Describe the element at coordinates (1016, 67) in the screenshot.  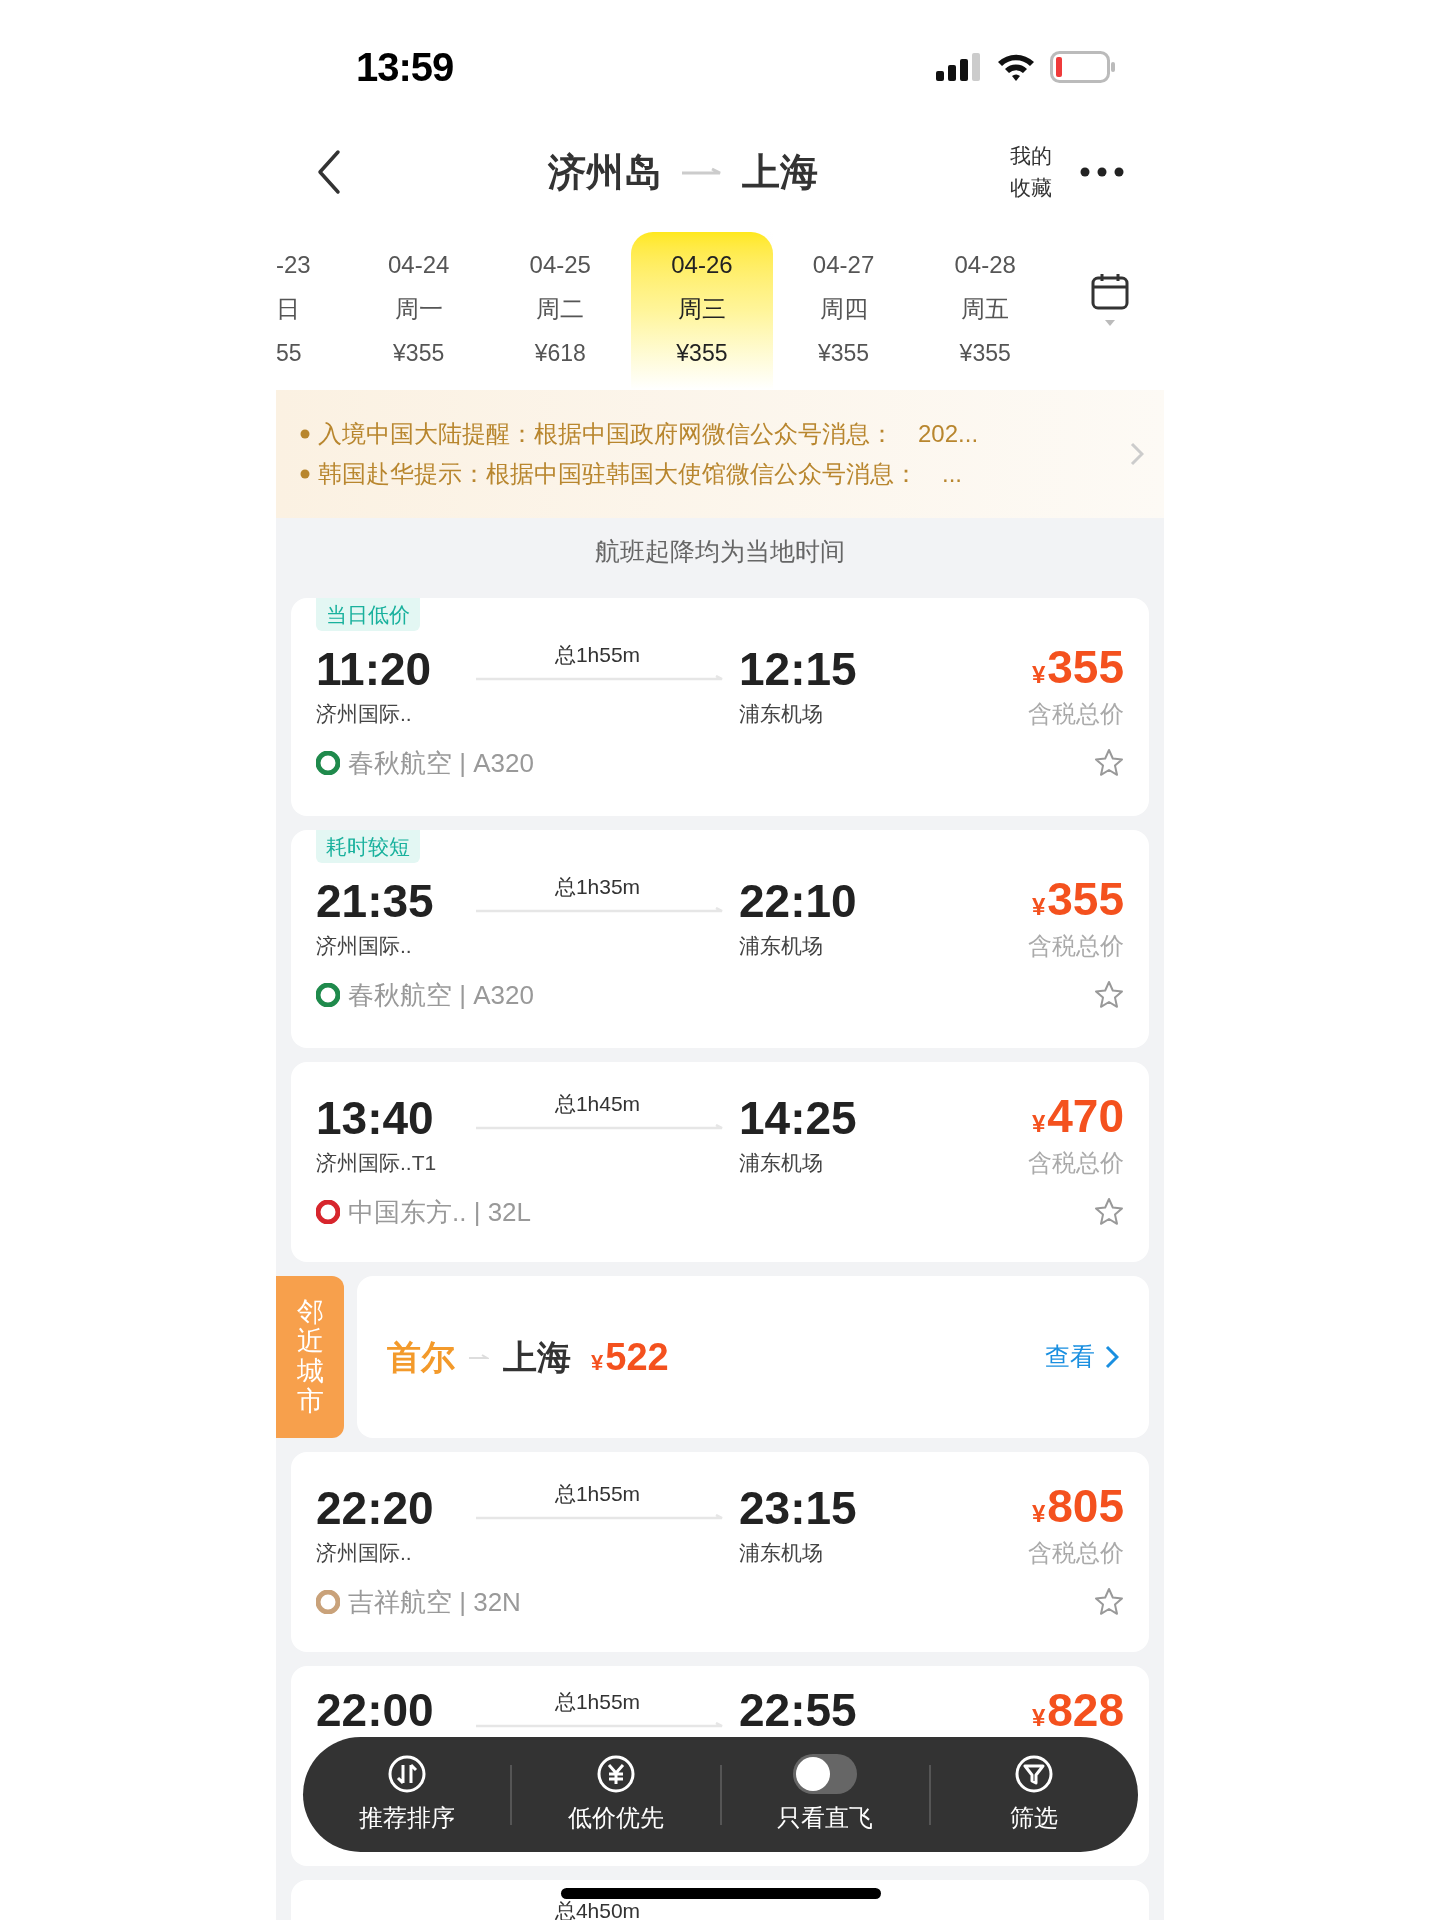
I see `wifi-icon` at that location.